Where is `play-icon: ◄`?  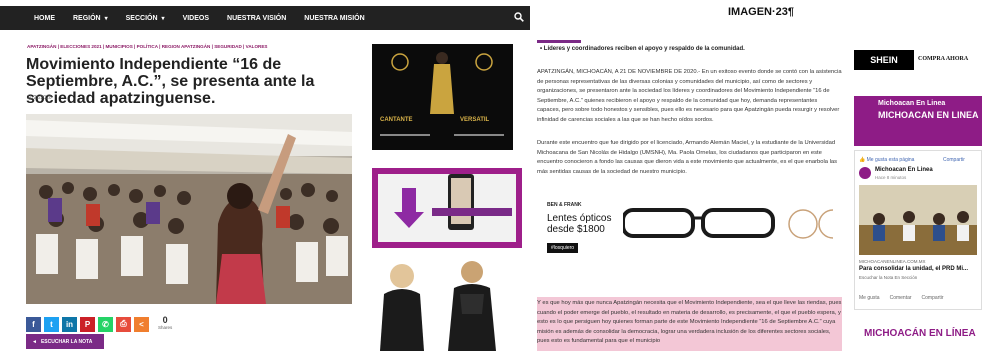
play-icon: ◄ is located at coordinates (34, 341).